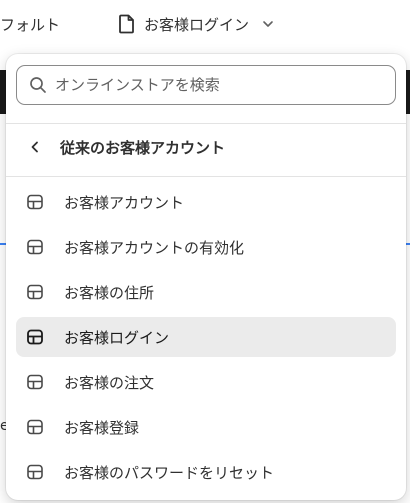 Image resolution: width=410 pixels, height=503 pixels. I want to click on chevron-left-icon, so click(35, 147).